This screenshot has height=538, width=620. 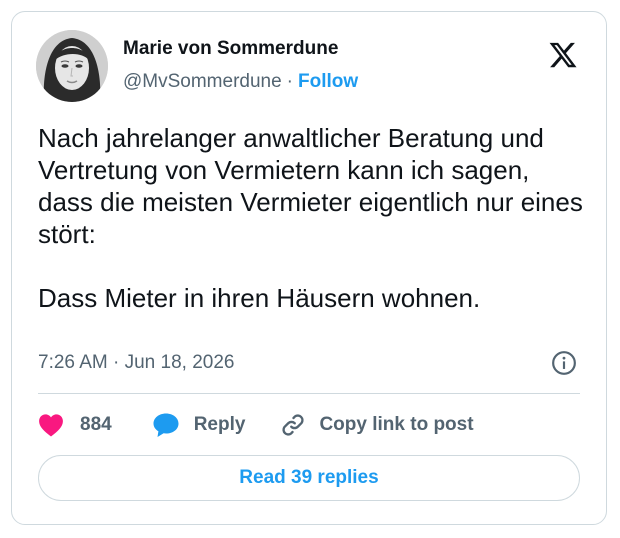 I want to click on divider, so click(x=309, y=393).